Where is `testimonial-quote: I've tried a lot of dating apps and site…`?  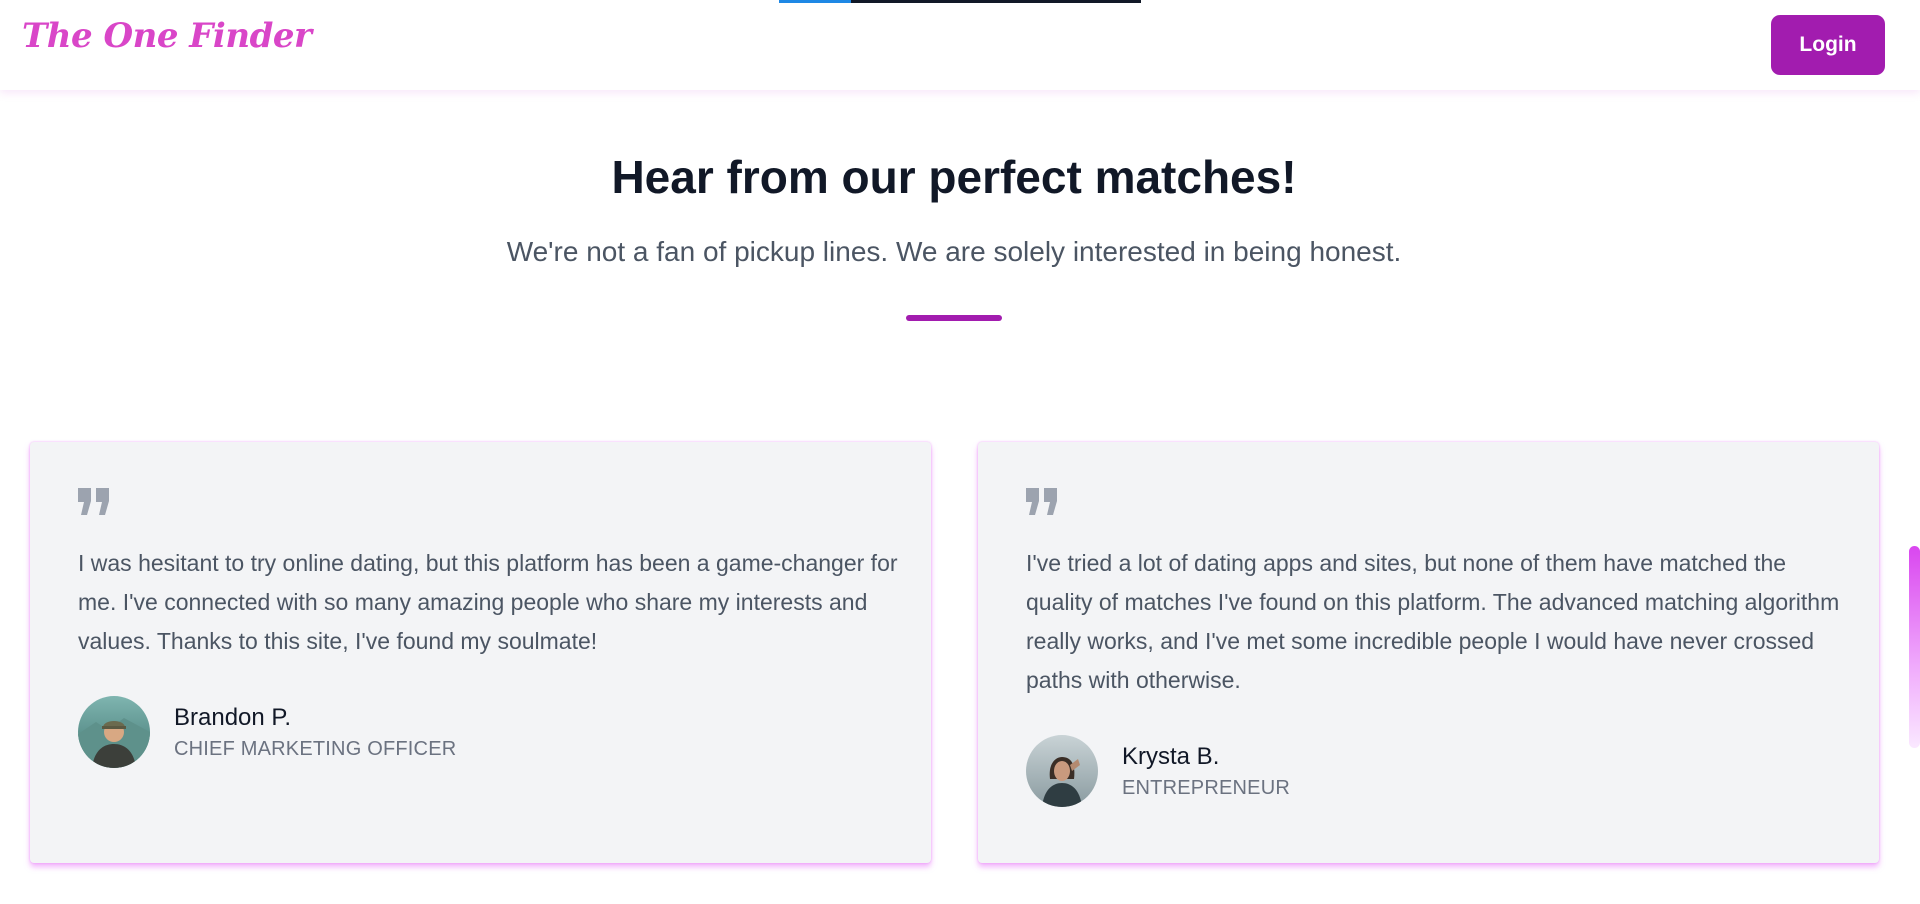
testimonial-quote: I've tried a lot of dating apps and site… is located at coordinates (1433, 621).